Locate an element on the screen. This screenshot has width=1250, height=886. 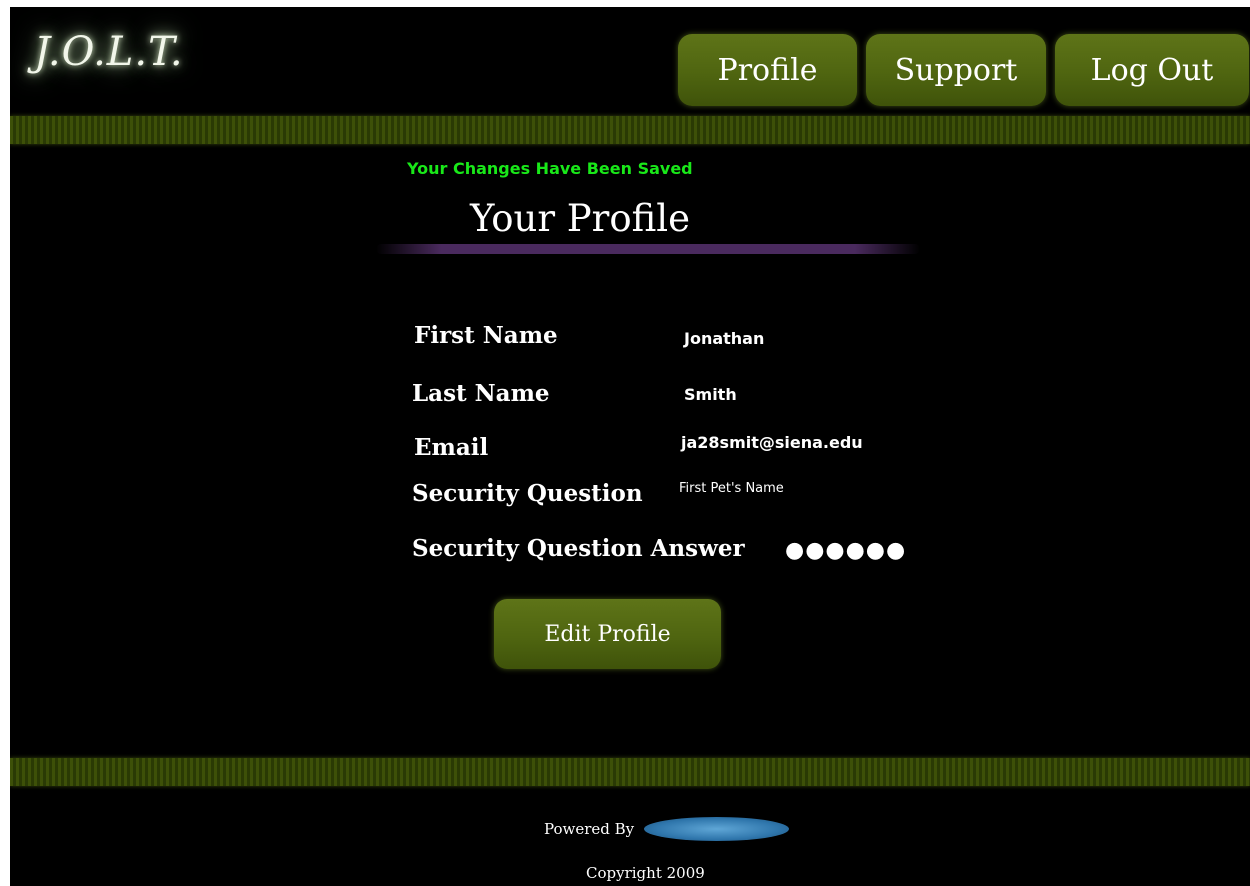
nav-profile-button: Profile is located at coordinates (767, 70).